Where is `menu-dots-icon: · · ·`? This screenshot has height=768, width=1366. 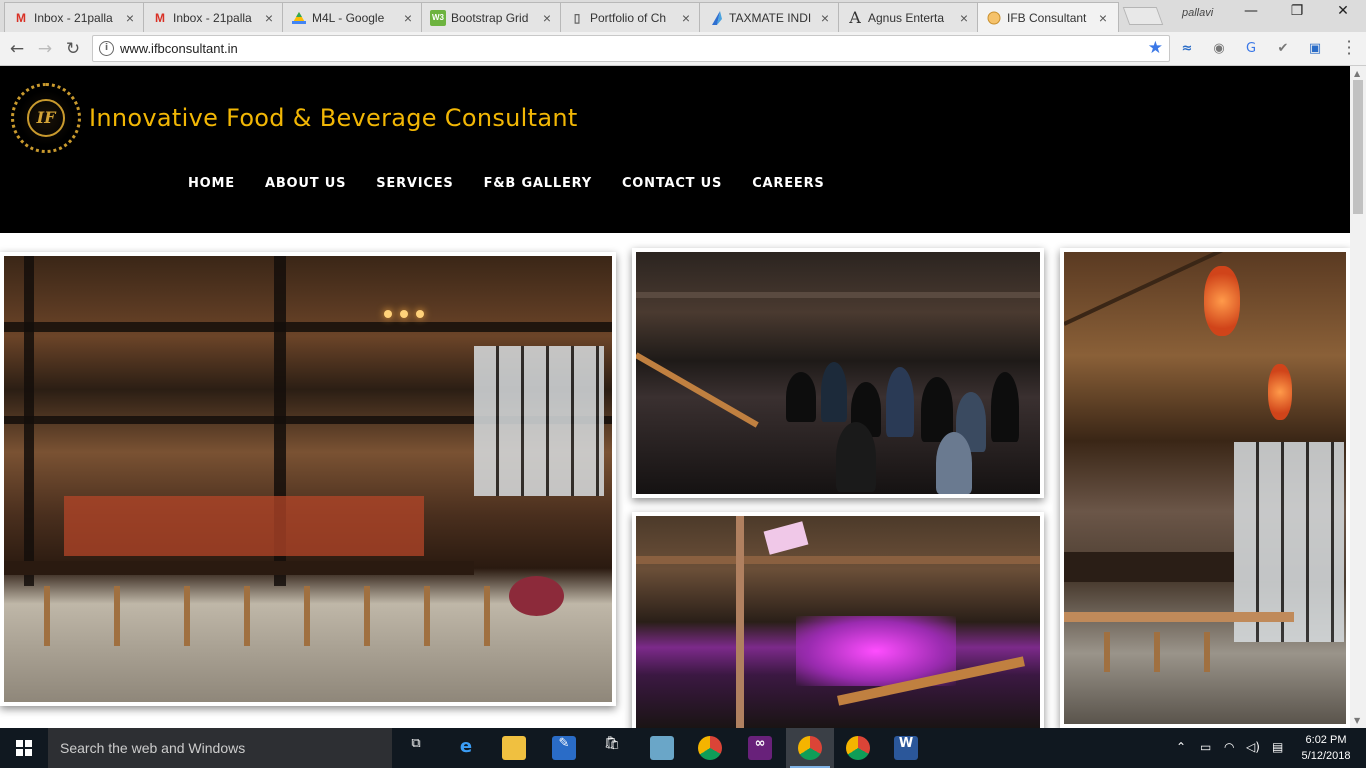 menu-dots-icon: · · · is located at coordinates (1349, 48).